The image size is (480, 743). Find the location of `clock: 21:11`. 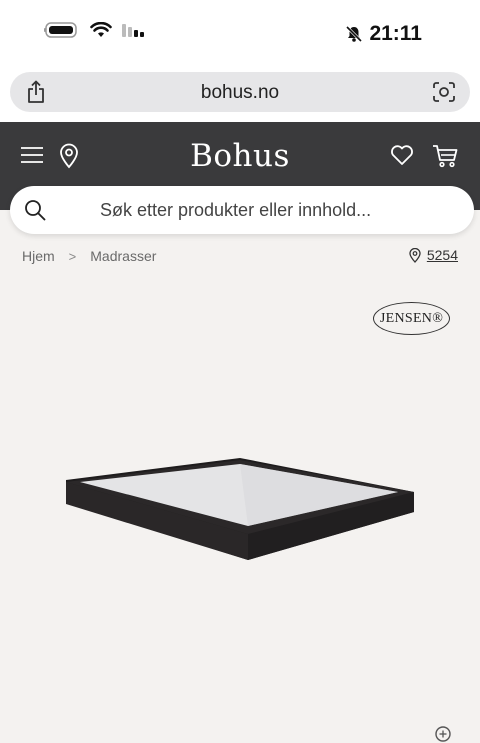

clock: 21:11 is located at coordinates (395, 33).